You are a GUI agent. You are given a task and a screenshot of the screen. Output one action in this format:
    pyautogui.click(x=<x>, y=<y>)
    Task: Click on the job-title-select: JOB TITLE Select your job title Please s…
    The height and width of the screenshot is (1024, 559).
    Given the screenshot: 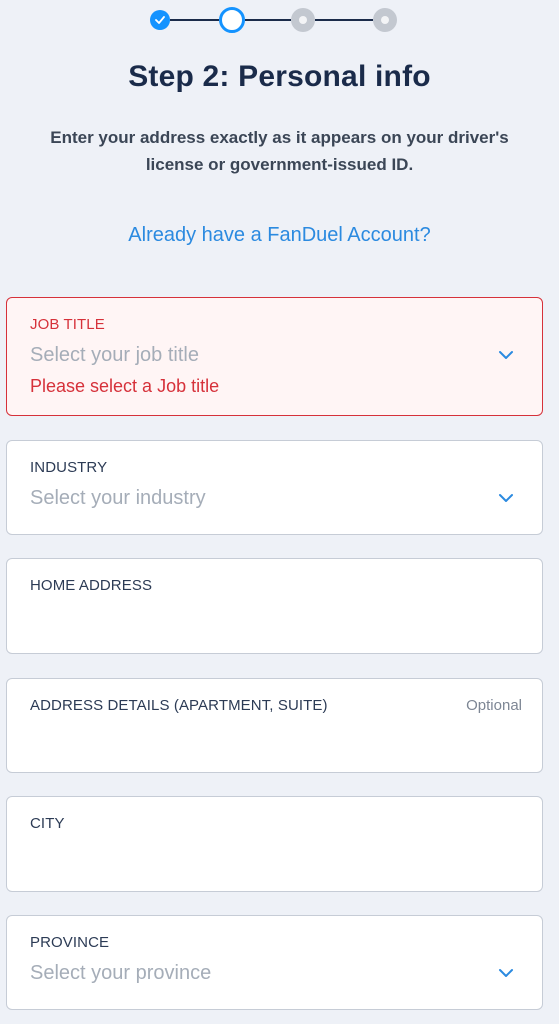 What is the action you would take?
    pyautogui.click(x=274, y=356)
    